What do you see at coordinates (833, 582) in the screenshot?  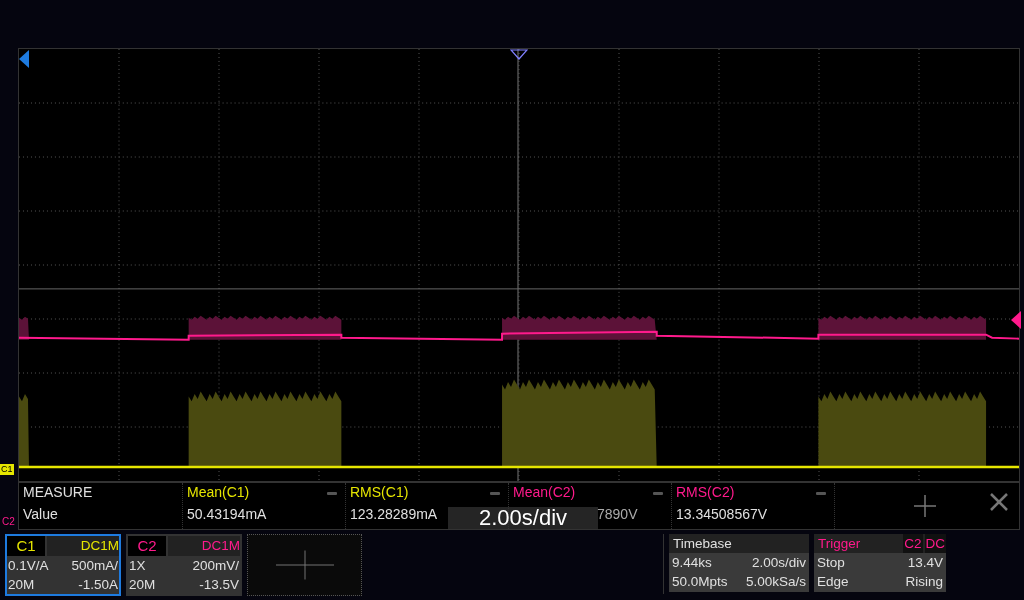 I see `trigger-type: Edge` at bounding box center [833, 582].